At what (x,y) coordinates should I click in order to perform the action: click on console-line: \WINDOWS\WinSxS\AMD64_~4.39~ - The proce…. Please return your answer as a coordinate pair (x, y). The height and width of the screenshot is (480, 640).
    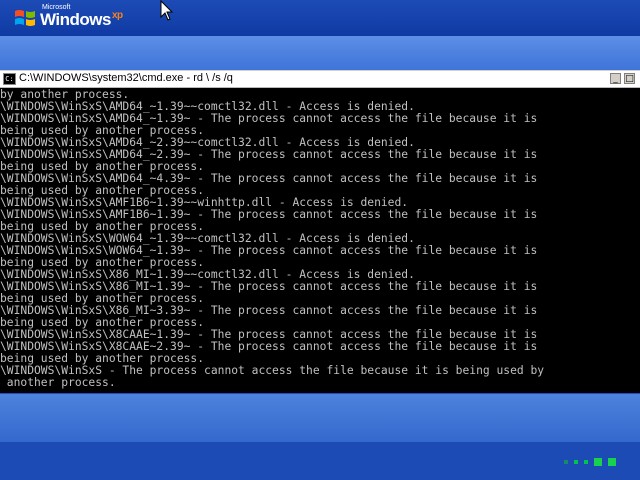
    Looking at the image, I should click on (269, 179).